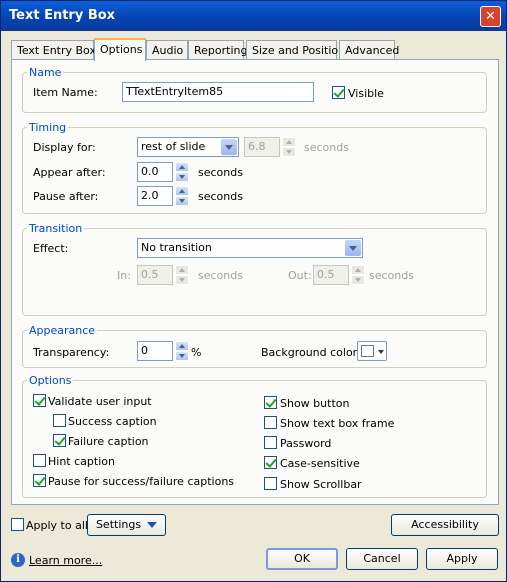  Describe the element at coordinates (220, 196) in the screenshot. I see `pause-after-unit: seconds` at that location.